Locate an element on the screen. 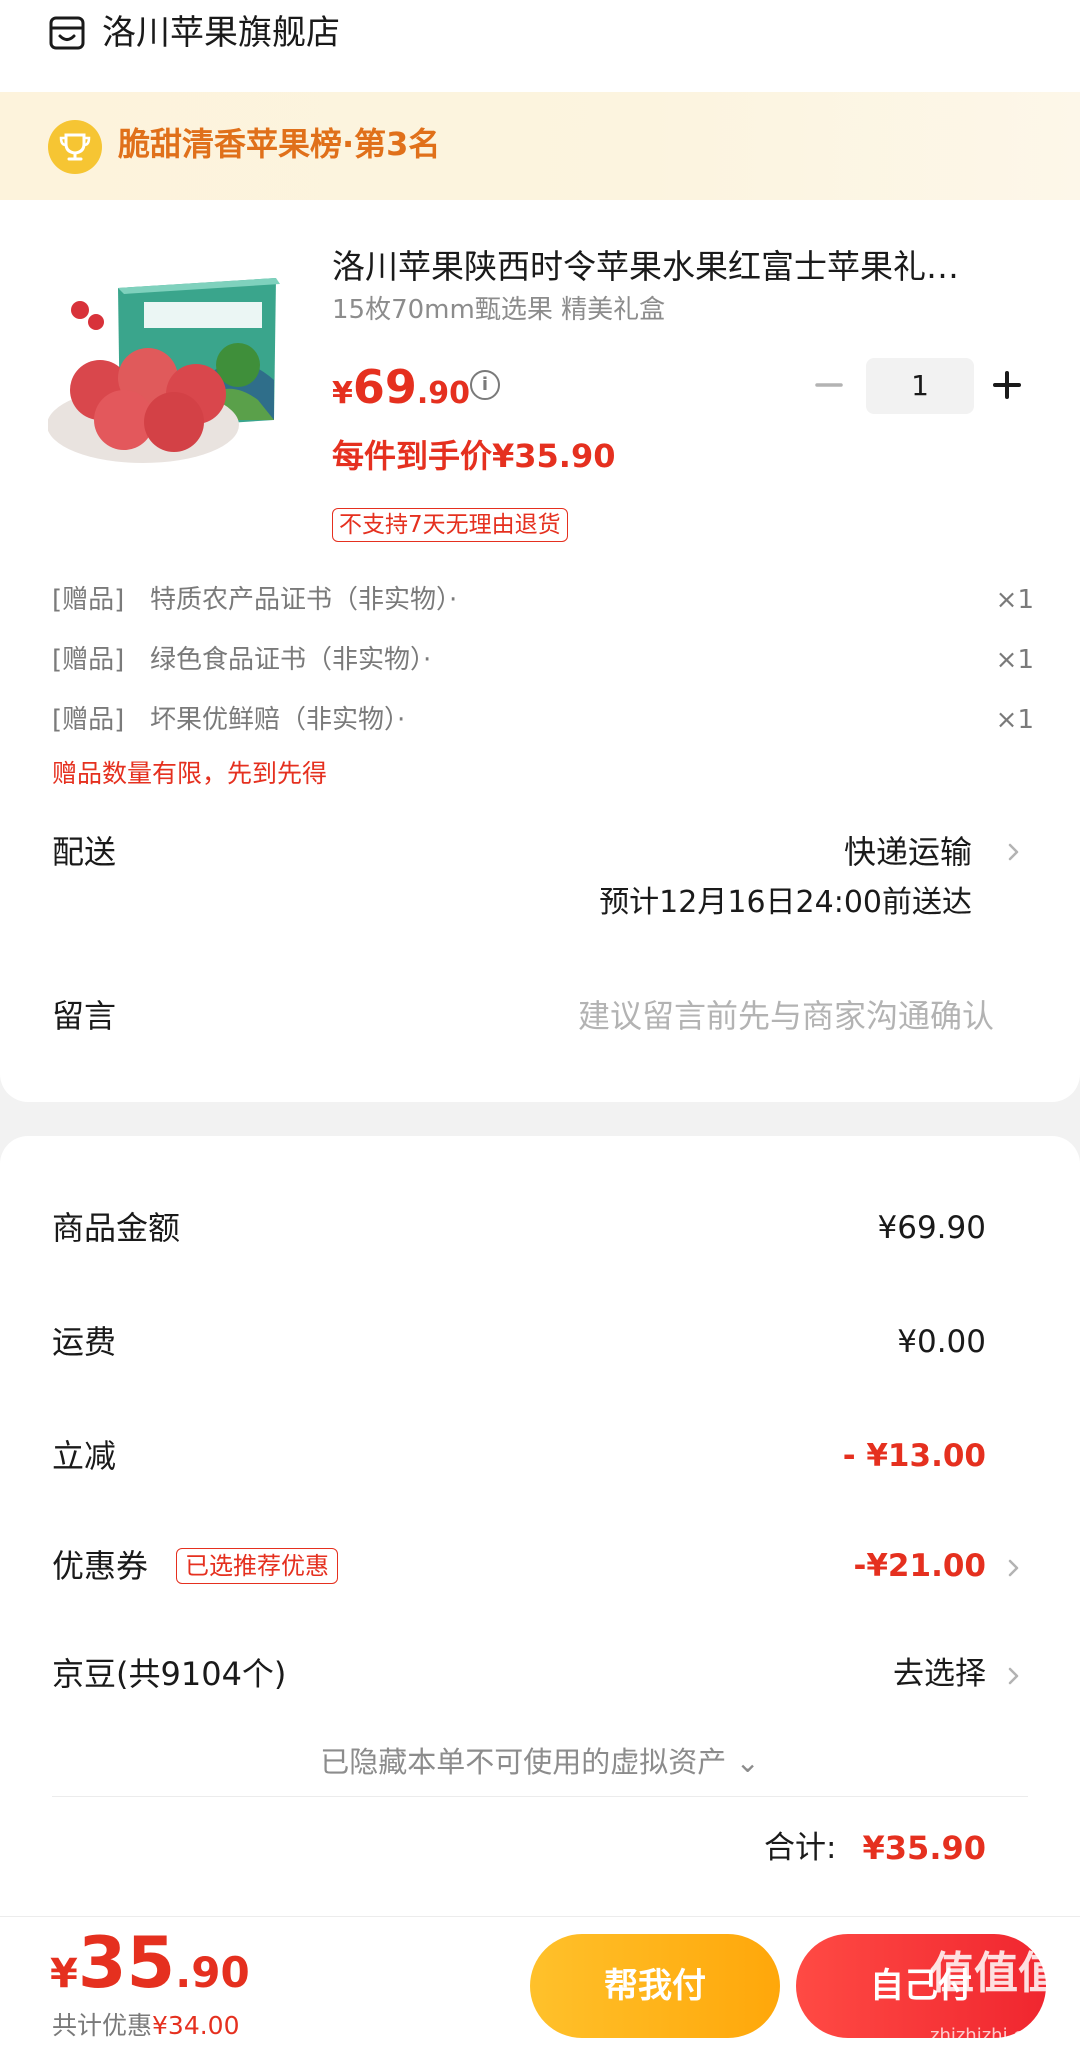 The image size is (1080, 2056). total-savings: 共计优惠¥34.00 is located at coordinates (146, 2026).